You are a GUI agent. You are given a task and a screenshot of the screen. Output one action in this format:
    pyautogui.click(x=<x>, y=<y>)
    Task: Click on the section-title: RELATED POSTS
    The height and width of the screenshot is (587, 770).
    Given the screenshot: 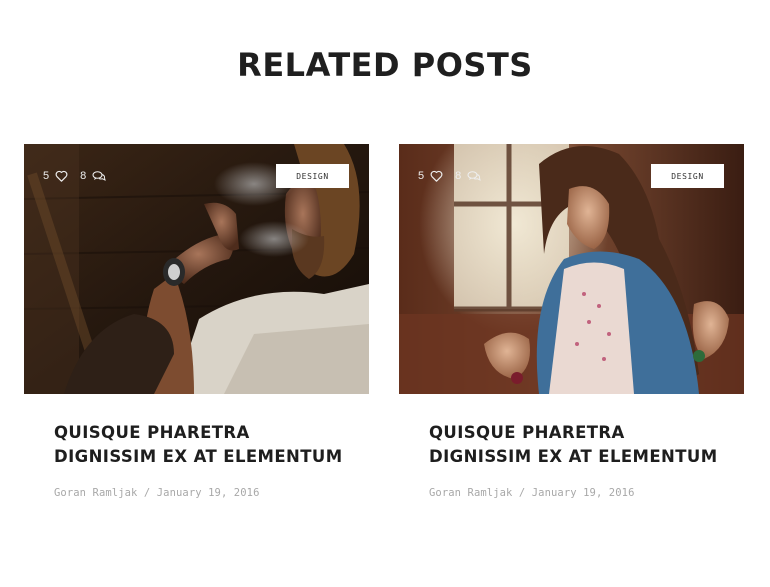 What is the action you would take?
    pyautogui.click(x=385, y=65)
    